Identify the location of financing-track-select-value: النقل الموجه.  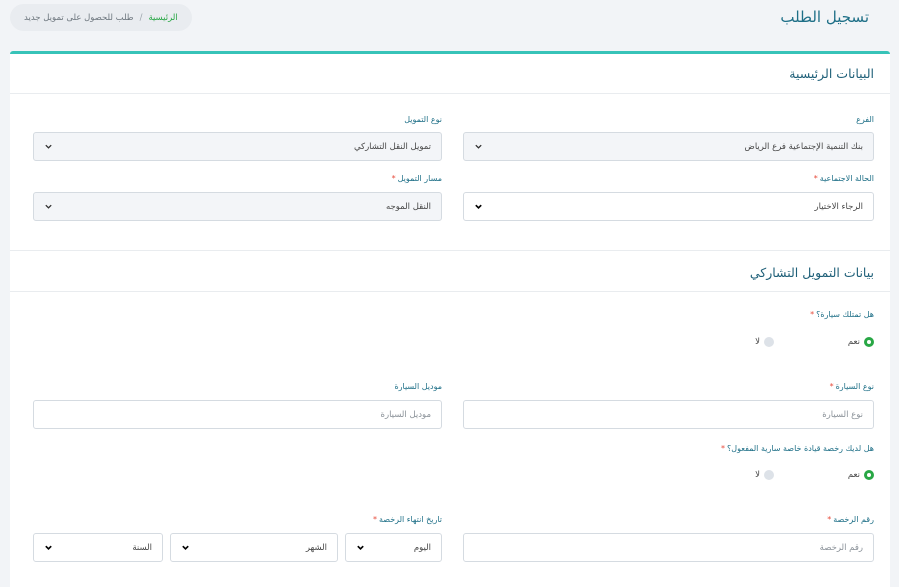
(408, 206).